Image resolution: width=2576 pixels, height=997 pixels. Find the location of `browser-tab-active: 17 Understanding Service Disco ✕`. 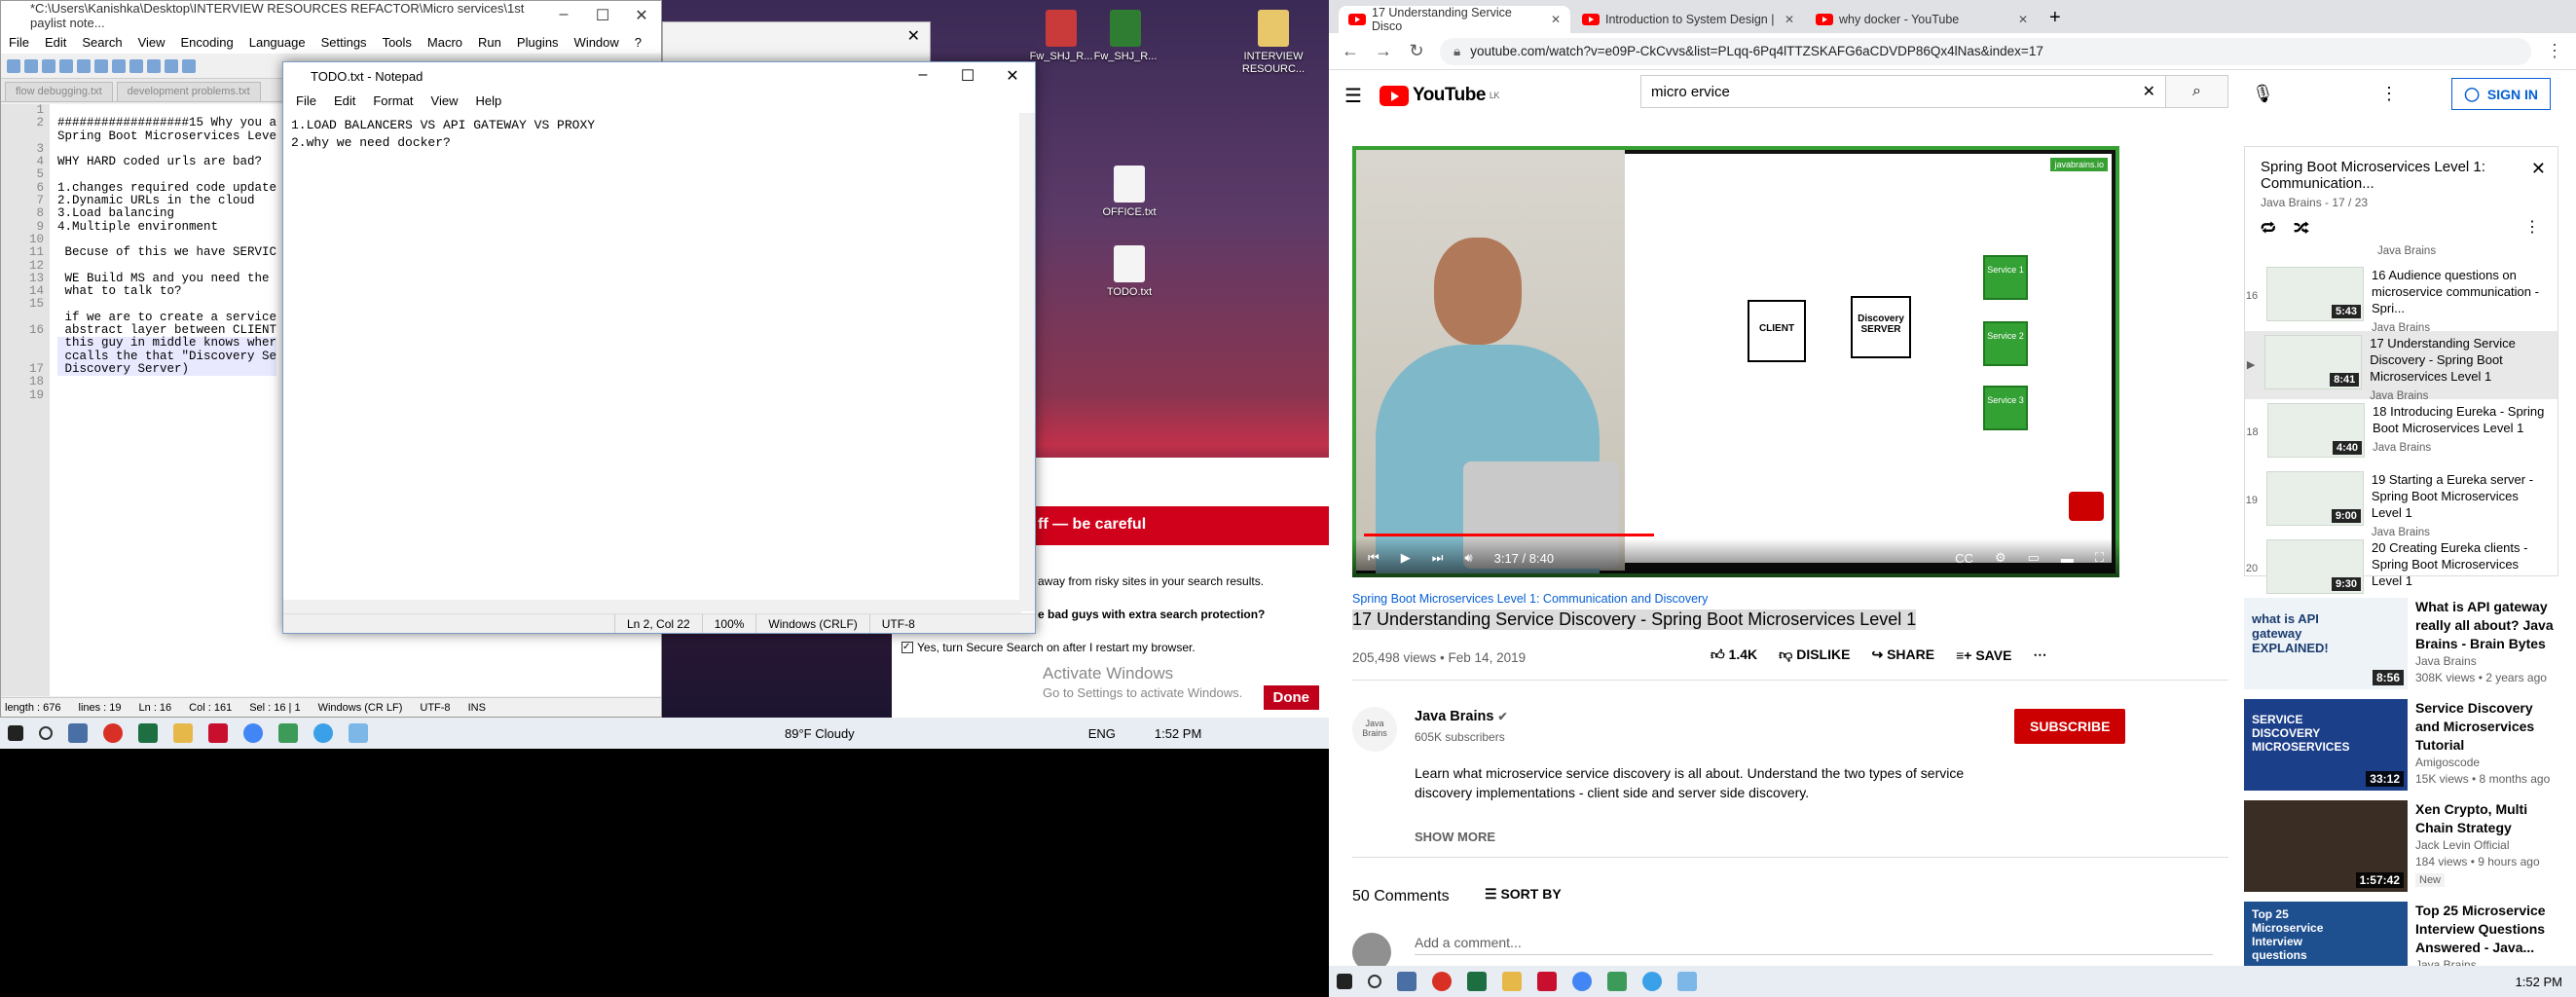

browser-tab-active: 17 Understanding Service Disco ✕ is located at coordinates (1454, 19).